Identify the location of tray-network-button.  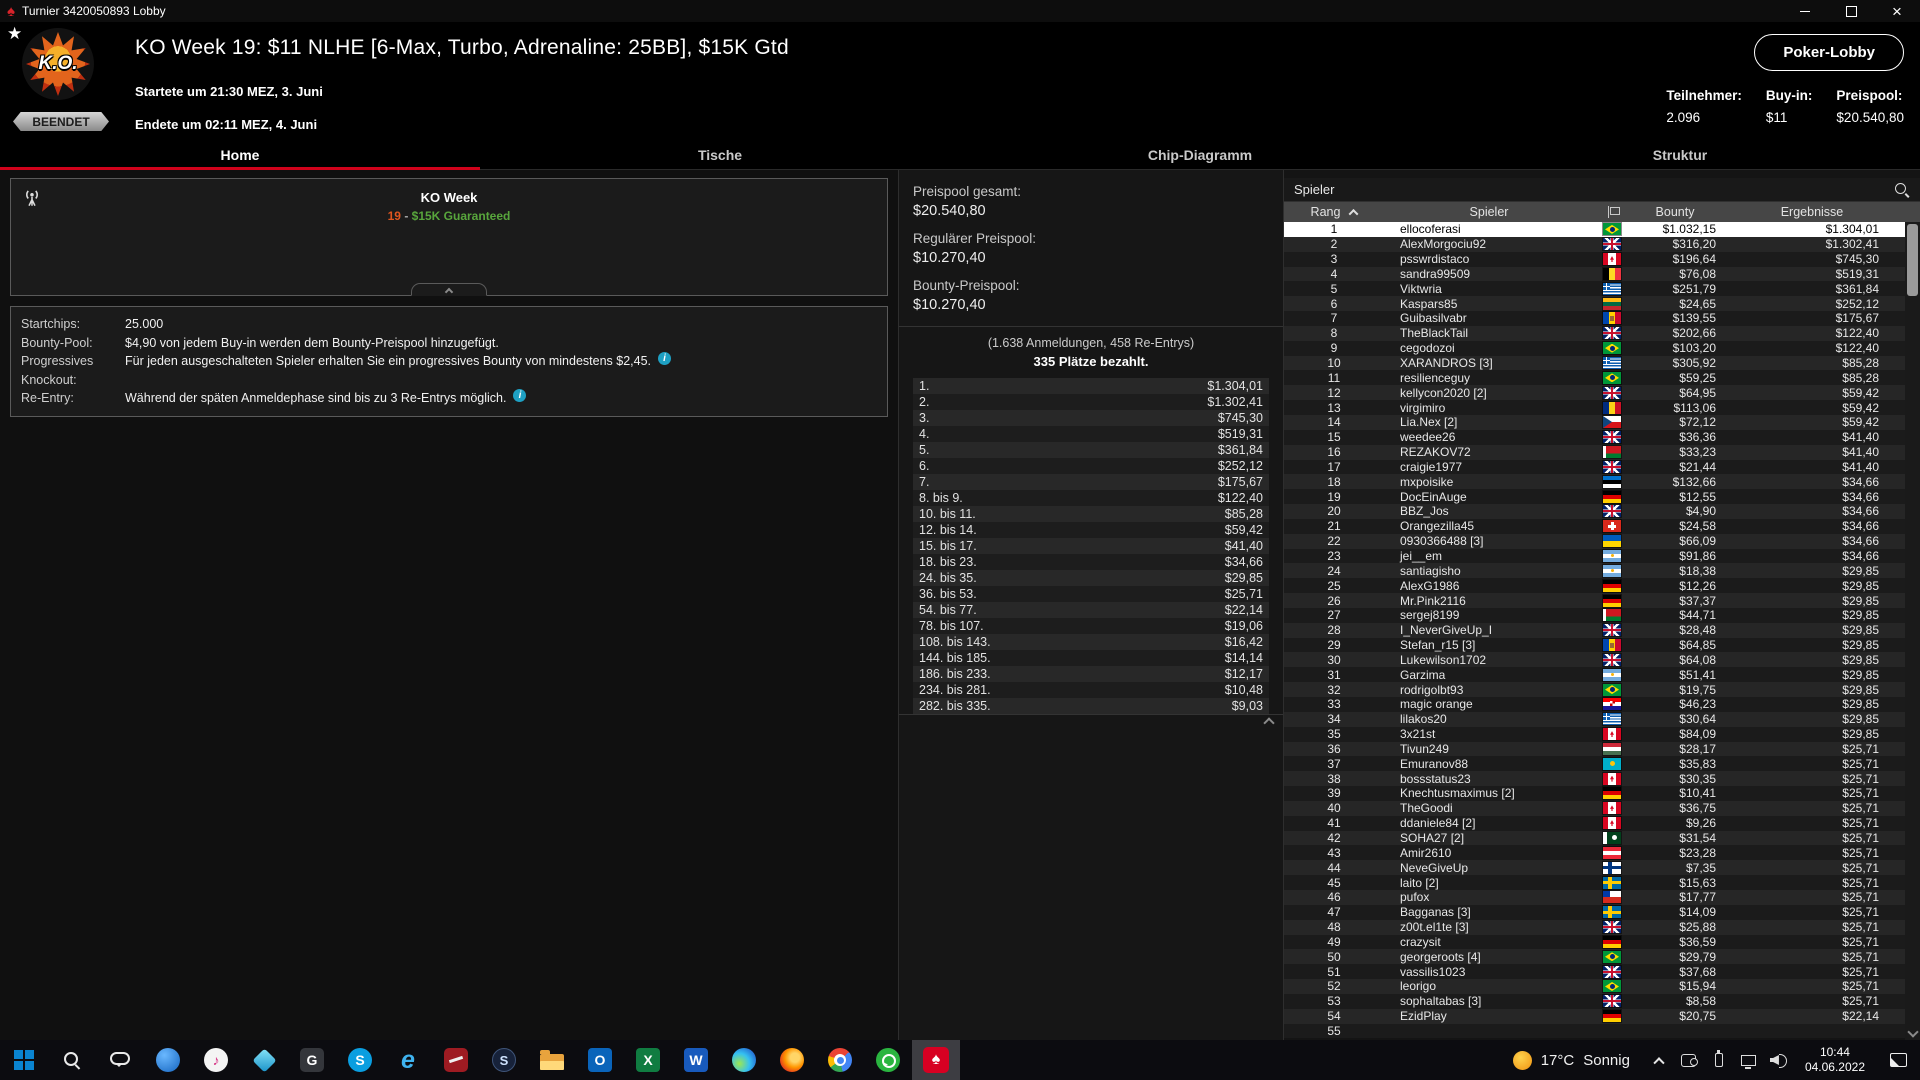
(1749, 1060).